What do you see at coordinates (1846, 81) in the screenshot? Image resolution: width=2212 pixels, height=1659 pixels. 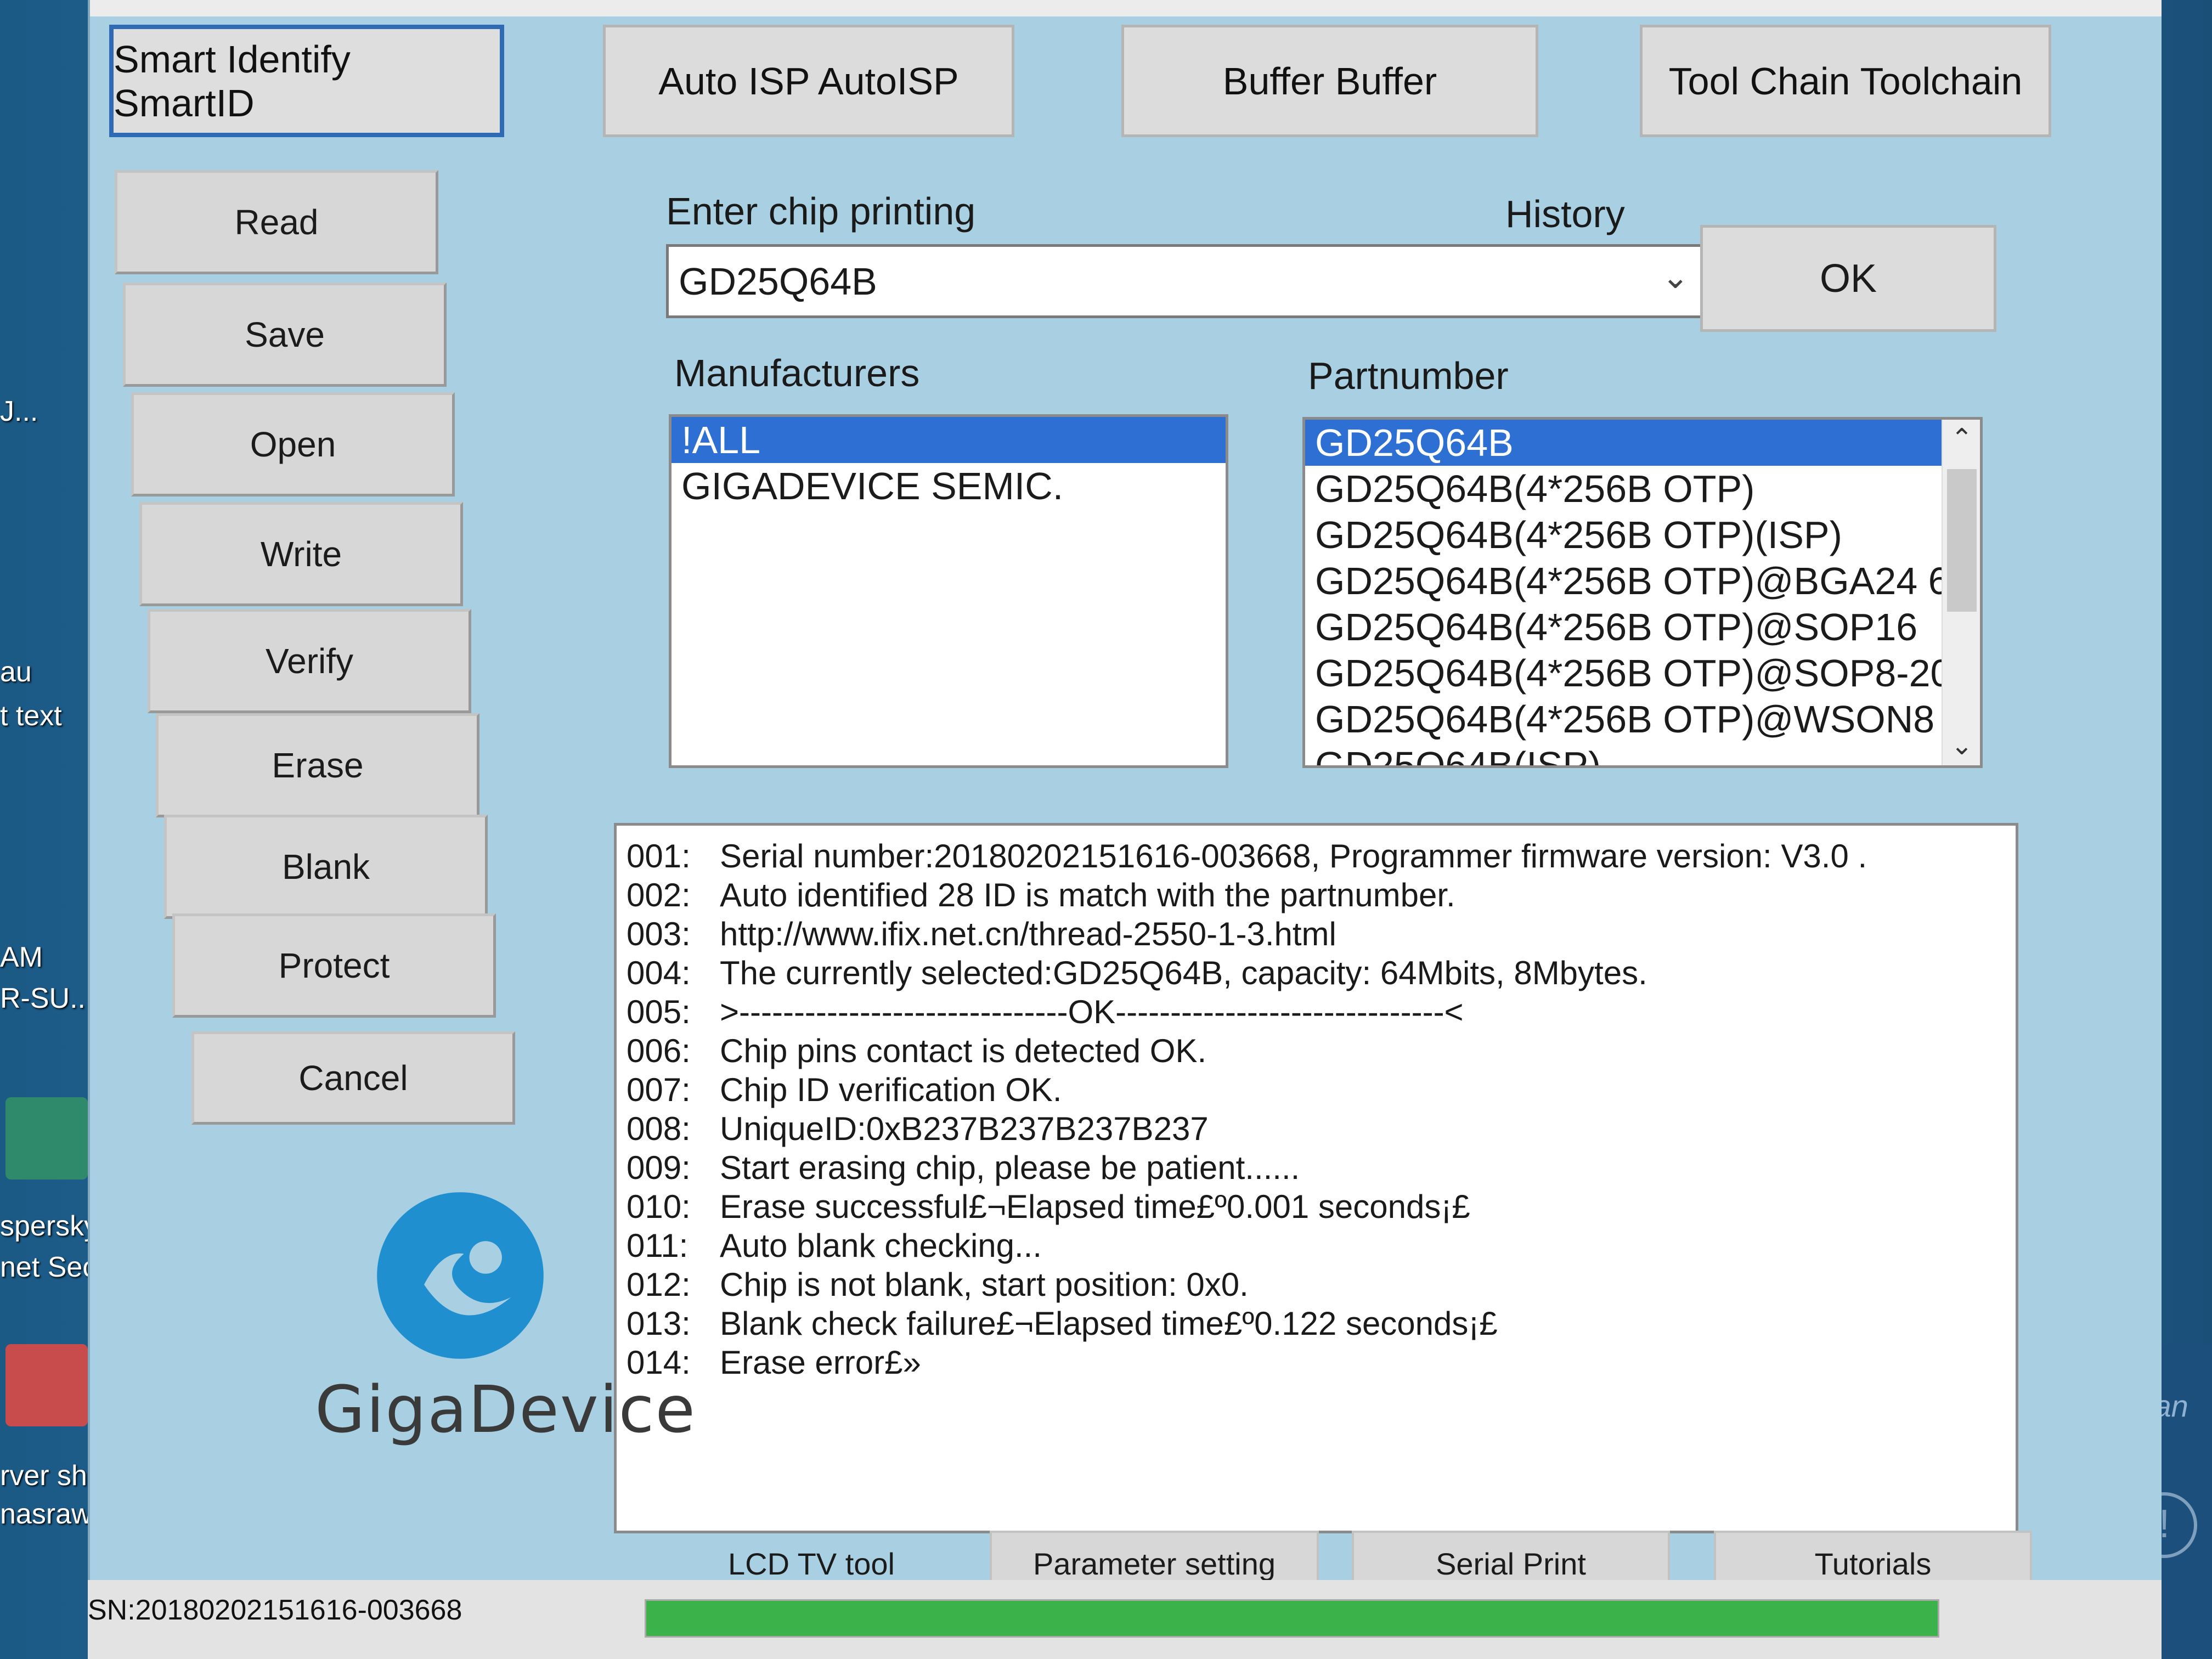 I see `tool-chain-button: Tool Chain Toolchain` at bounding box center [1846, 81].